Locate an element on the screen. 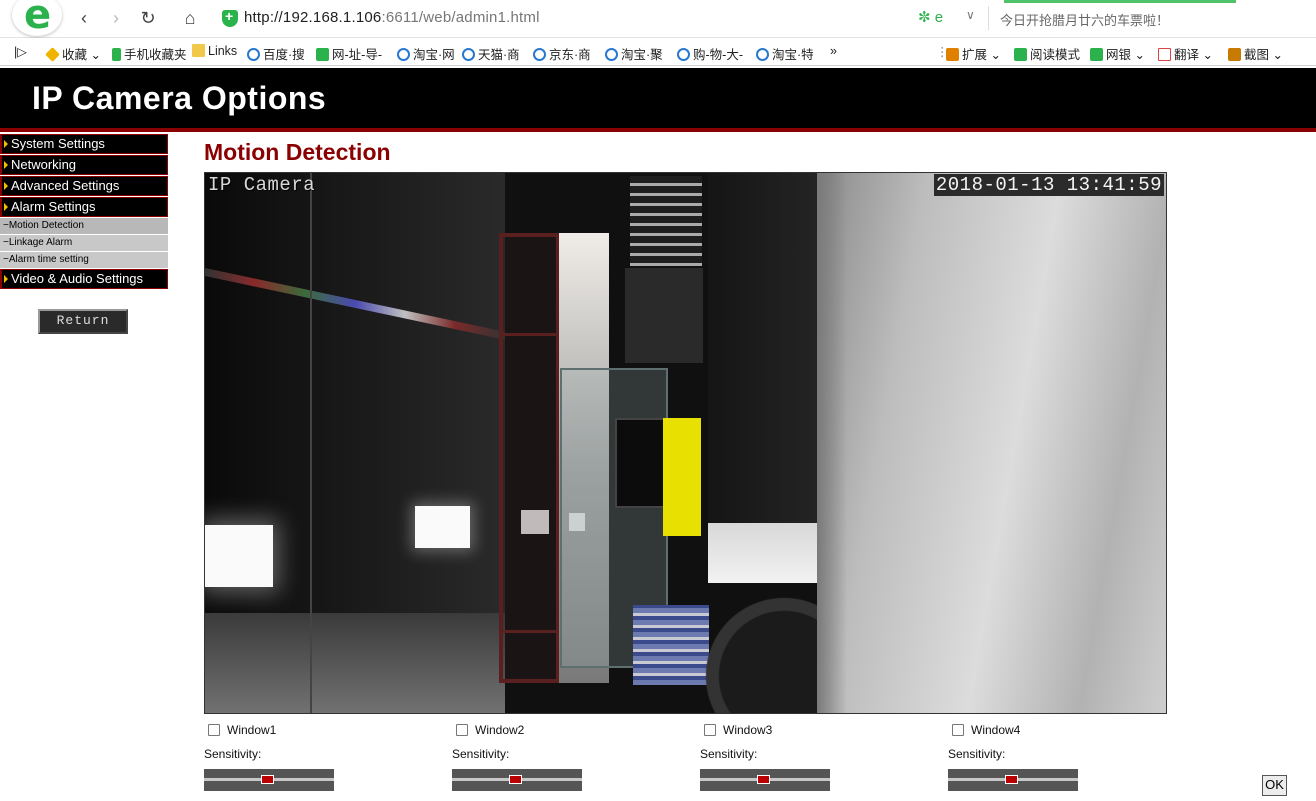 Image resolution: width=1316 pixels, height=801 pixels. shield-icon is located at coordinates (230, 17).